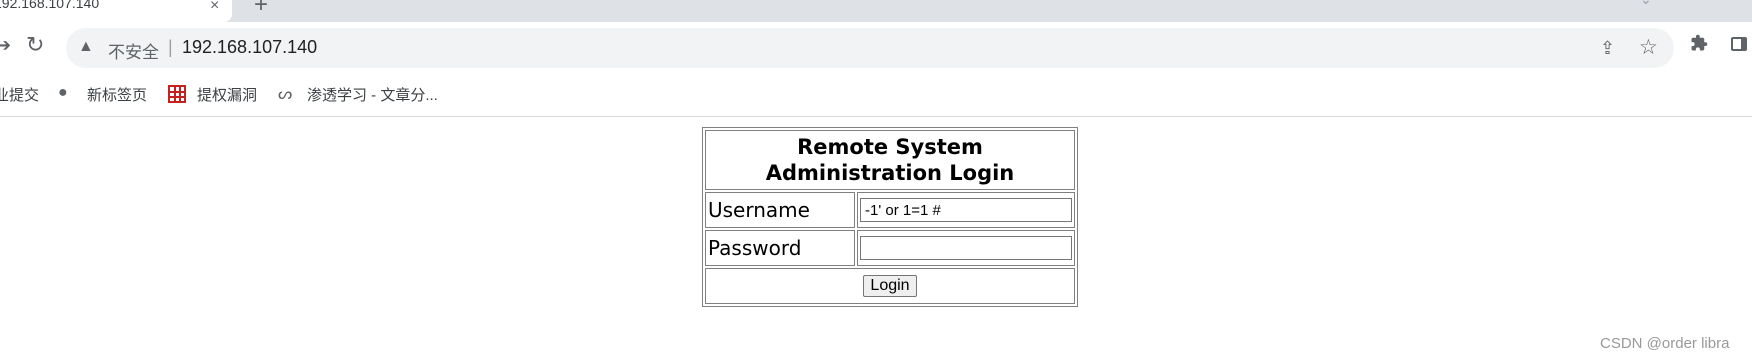 The image size is (1752, 361). Describe the element at coordinates (1646, 4) in the screenshot. I see `tab-search-chevron-icon: ⌄` at that location.